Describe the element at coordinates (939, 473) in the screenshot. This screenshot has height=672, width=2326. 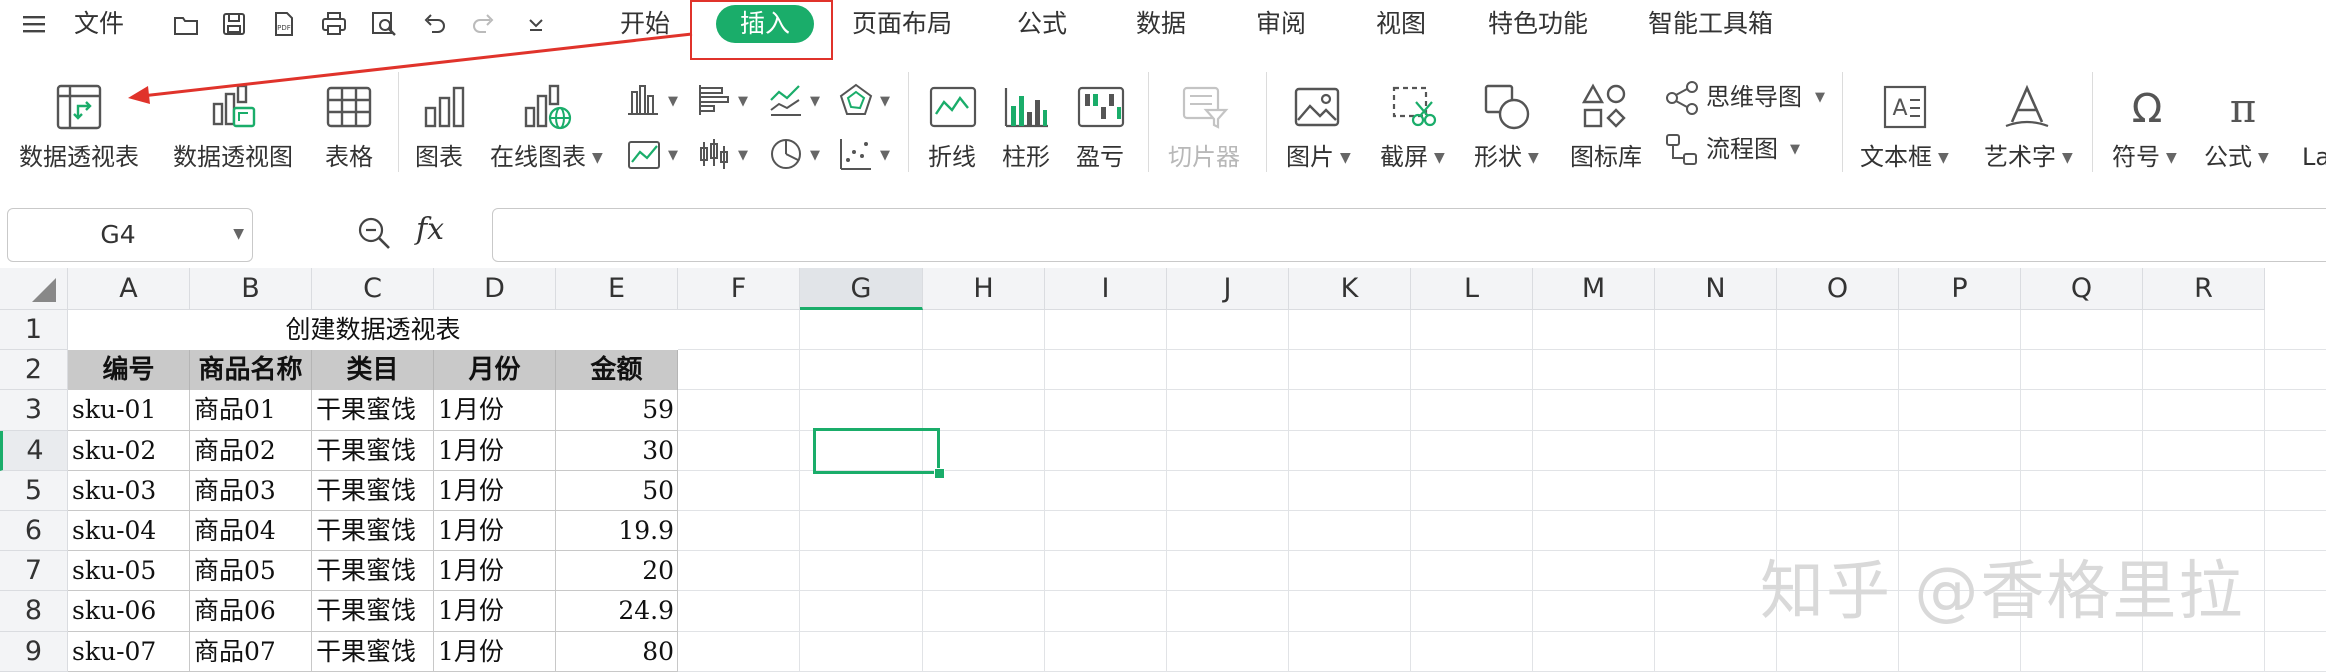
I see `fill-handle` at that location.